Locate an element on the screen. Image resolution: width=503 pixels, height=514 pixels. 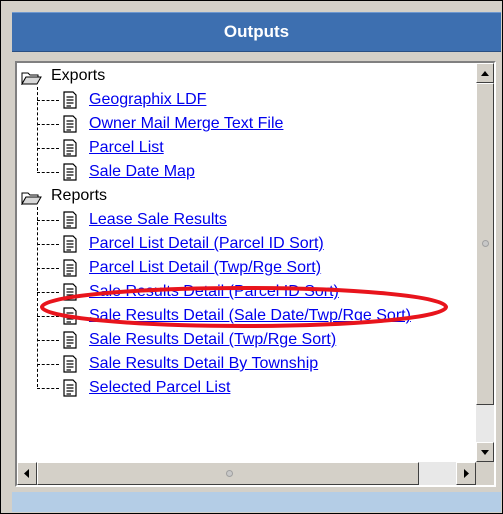
vertical-scrollbar is located at coordinates (485, 262).